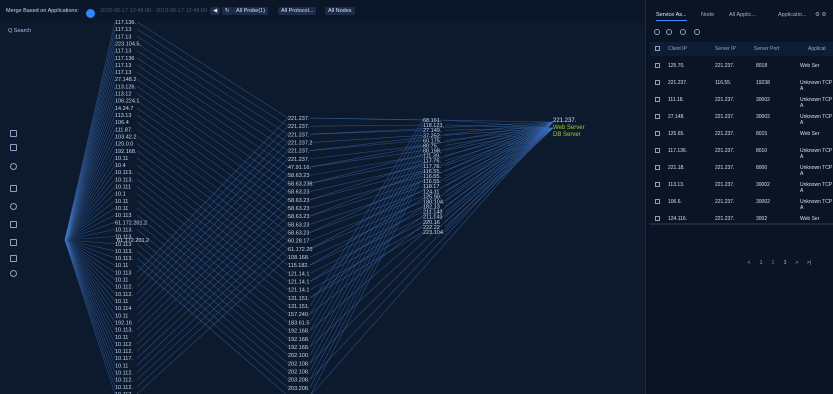  I want to click on node-col1: 113.13, so click(123, 116).